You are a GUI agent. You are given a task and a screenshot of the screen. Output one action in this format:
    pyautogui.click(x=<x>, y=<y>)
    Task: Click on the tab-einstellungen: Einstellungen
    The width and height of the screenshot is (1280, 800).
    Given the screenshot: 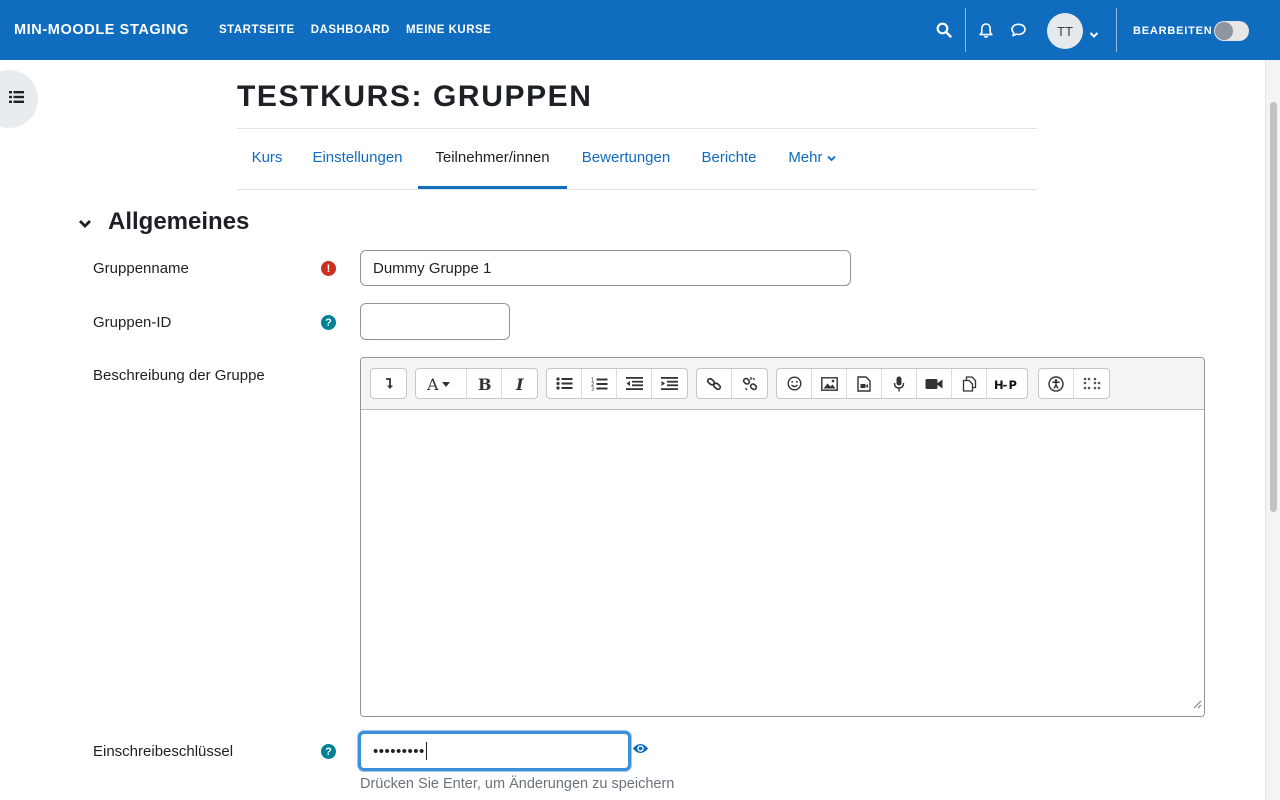 What is the action you would take?
    pyautogui.click(x=357, y=159)
    